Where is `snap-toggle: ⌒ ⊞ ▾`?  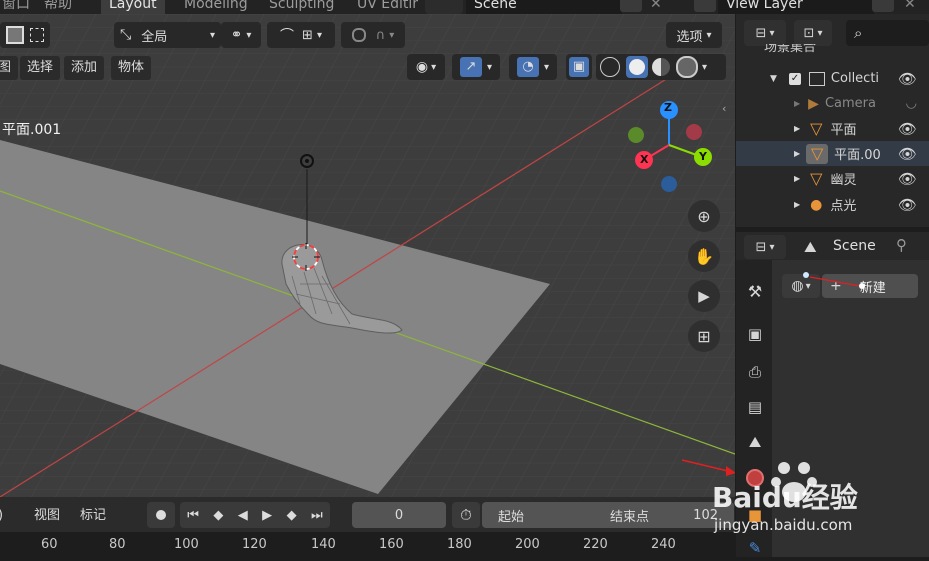 snap-toggle: ⌒ ⊞ ▾ is located at coordinates (301, 35).